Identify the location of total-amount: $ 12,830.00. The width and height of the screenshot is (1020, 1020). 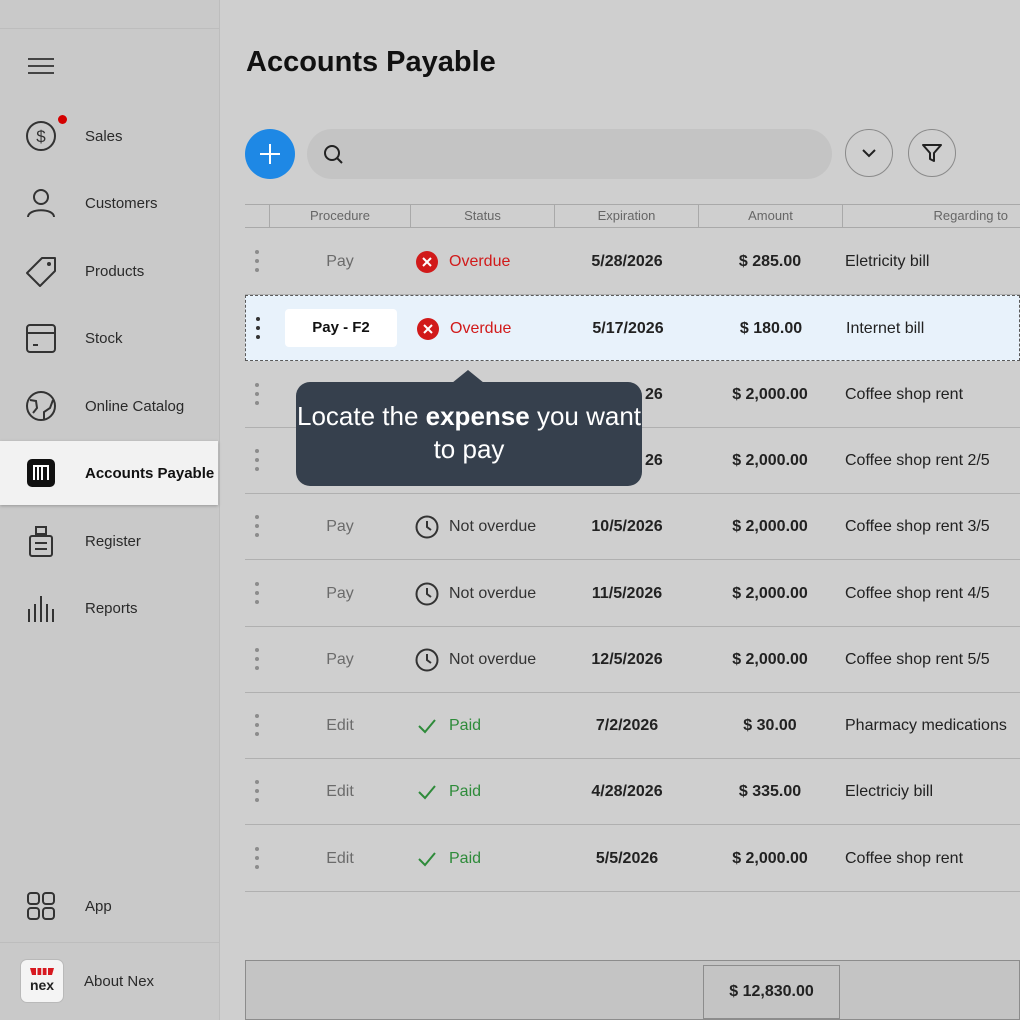
(771, 992).